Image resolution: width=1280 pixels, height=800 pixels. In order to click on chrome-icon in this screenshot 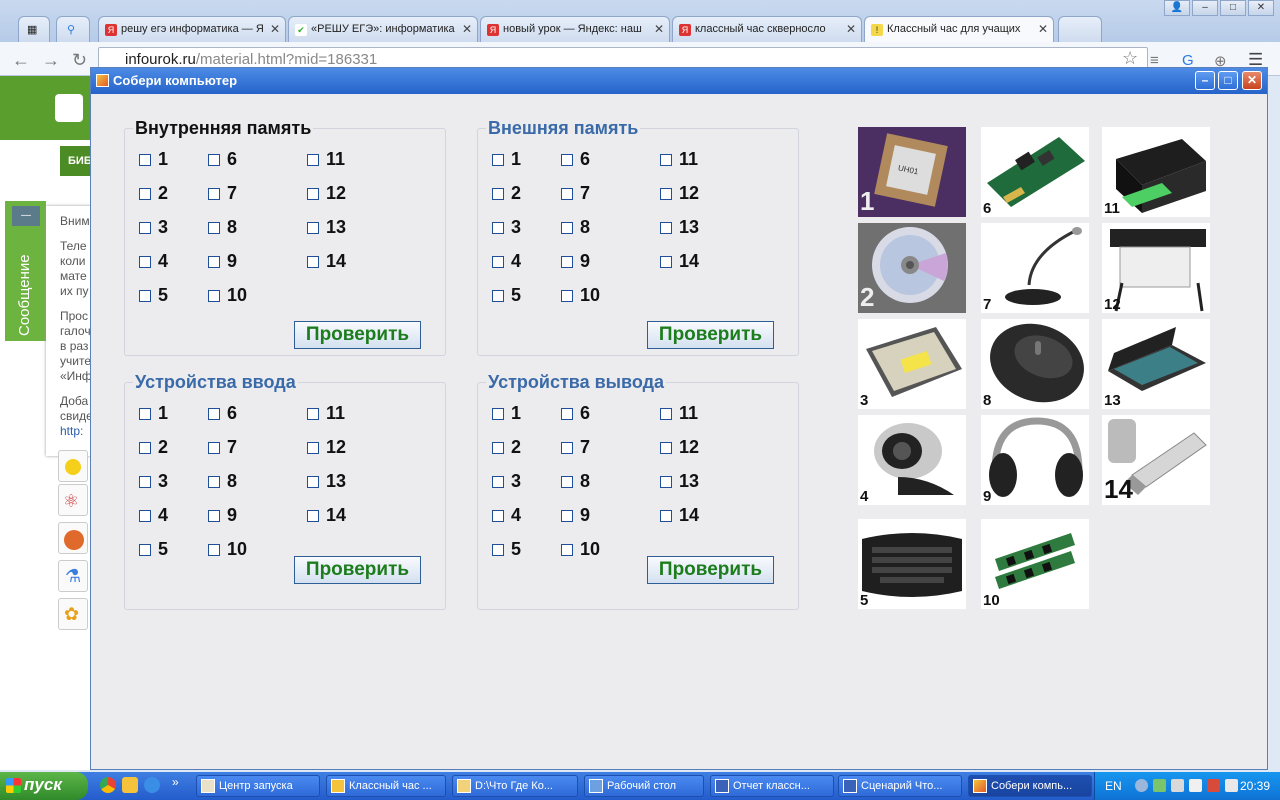, I will do `click(108, 785)`.